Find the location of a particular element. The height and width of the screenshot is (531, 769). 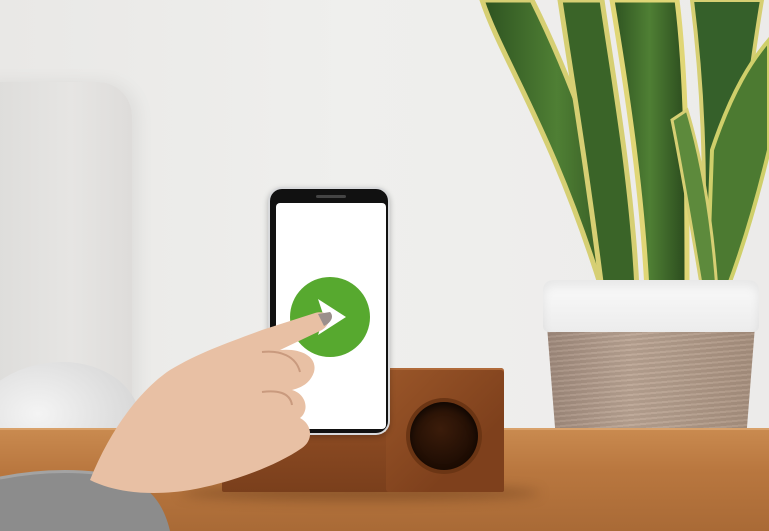

phone-earpiece is located at coordinates (331, 196).